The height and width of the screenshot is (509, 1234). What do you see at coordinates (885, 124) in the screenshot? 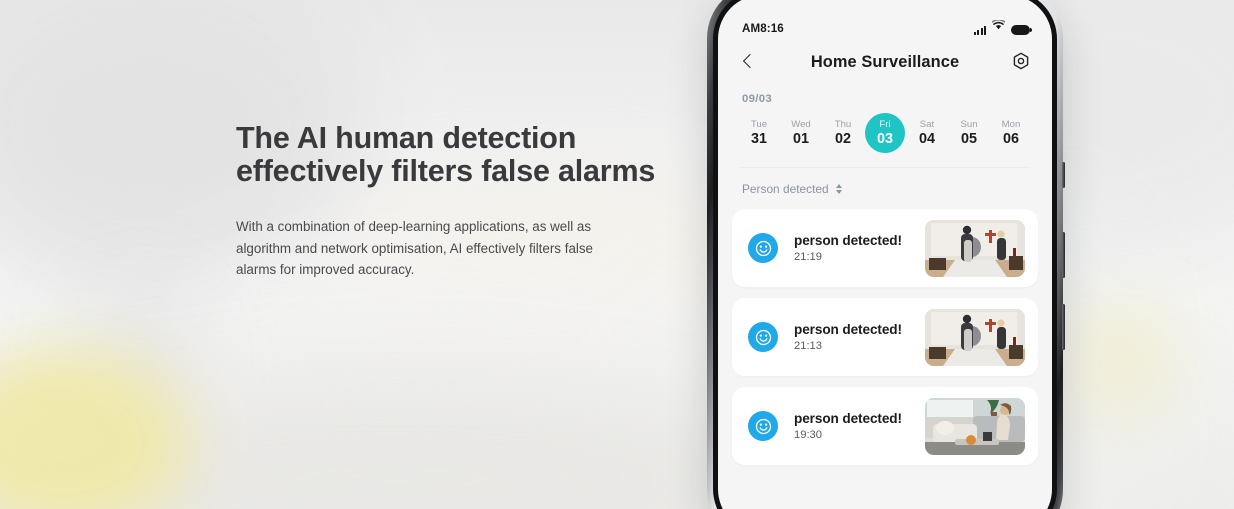
I see `date-cell-weekday: Fri` at bounding box center [885, 124].